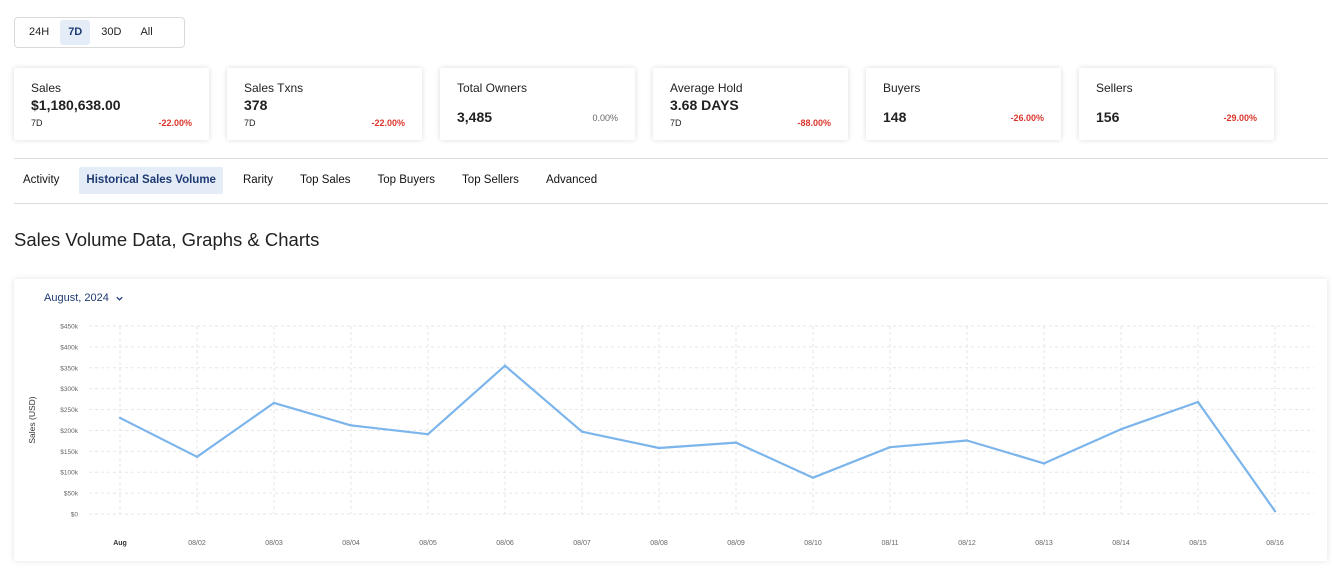 This screenshot has width=1332, height=587. Describe the element at coordinates (1044, 543) in the screenshot. I see `x-tick-label: 08/13` at that location.